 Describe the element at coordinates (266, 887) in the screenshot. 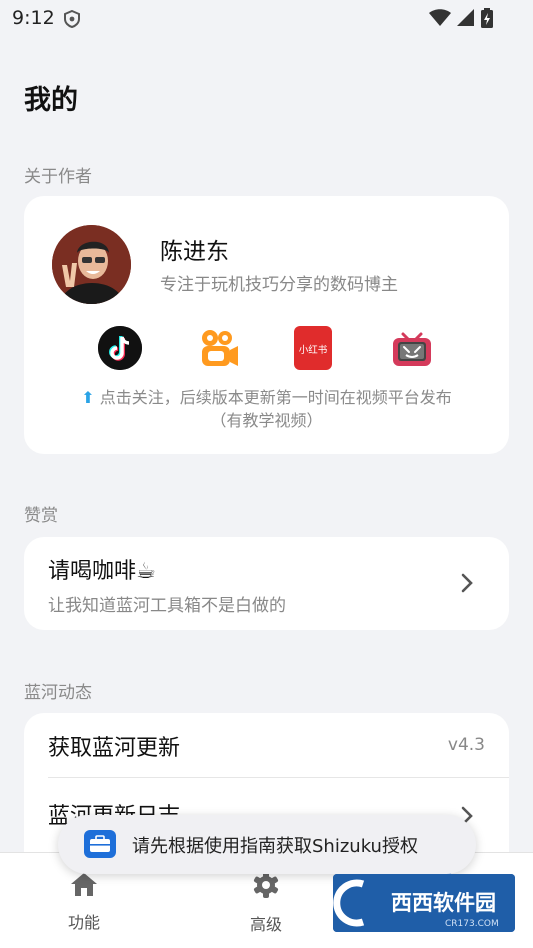

I see `gear-icon` at that location.